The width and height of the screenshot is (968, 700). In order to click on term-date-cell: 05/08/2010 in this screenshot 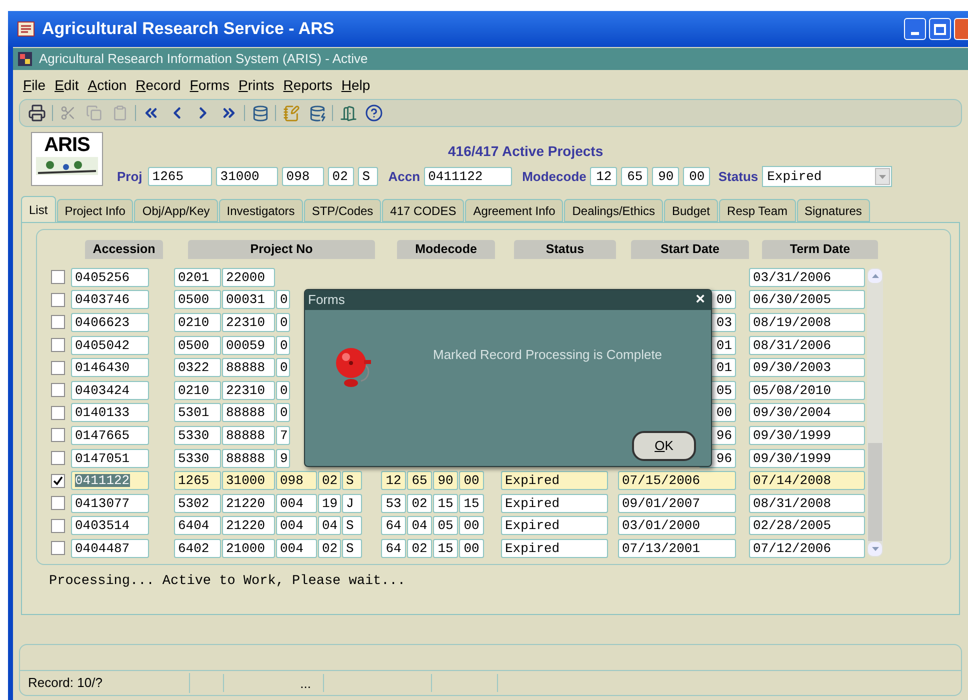, I will do `click(807, 390)`.